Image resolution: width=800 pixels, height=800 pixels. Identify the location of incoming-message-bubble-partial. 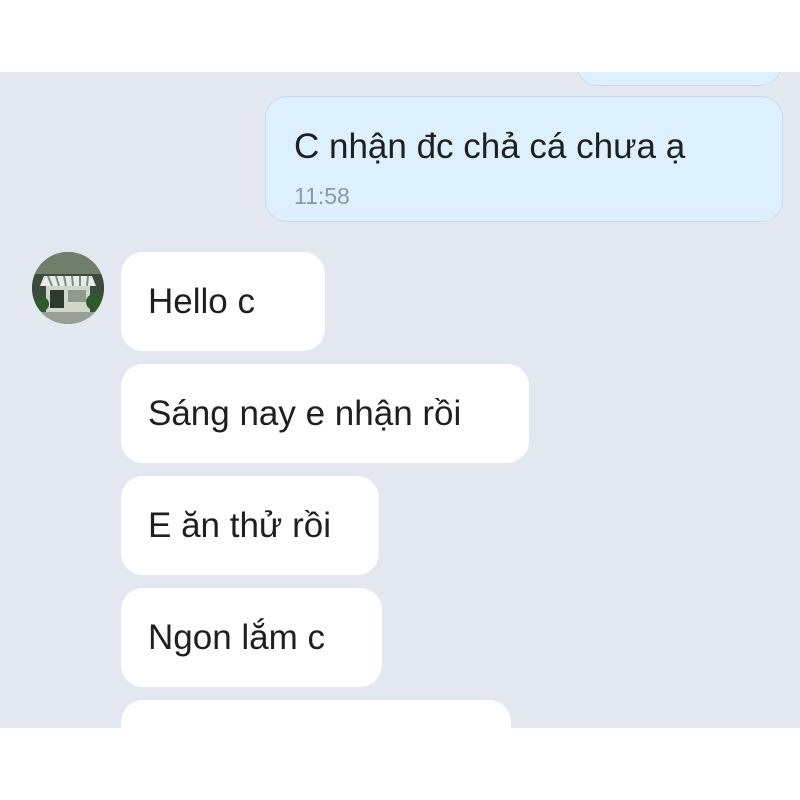
(316, 714).